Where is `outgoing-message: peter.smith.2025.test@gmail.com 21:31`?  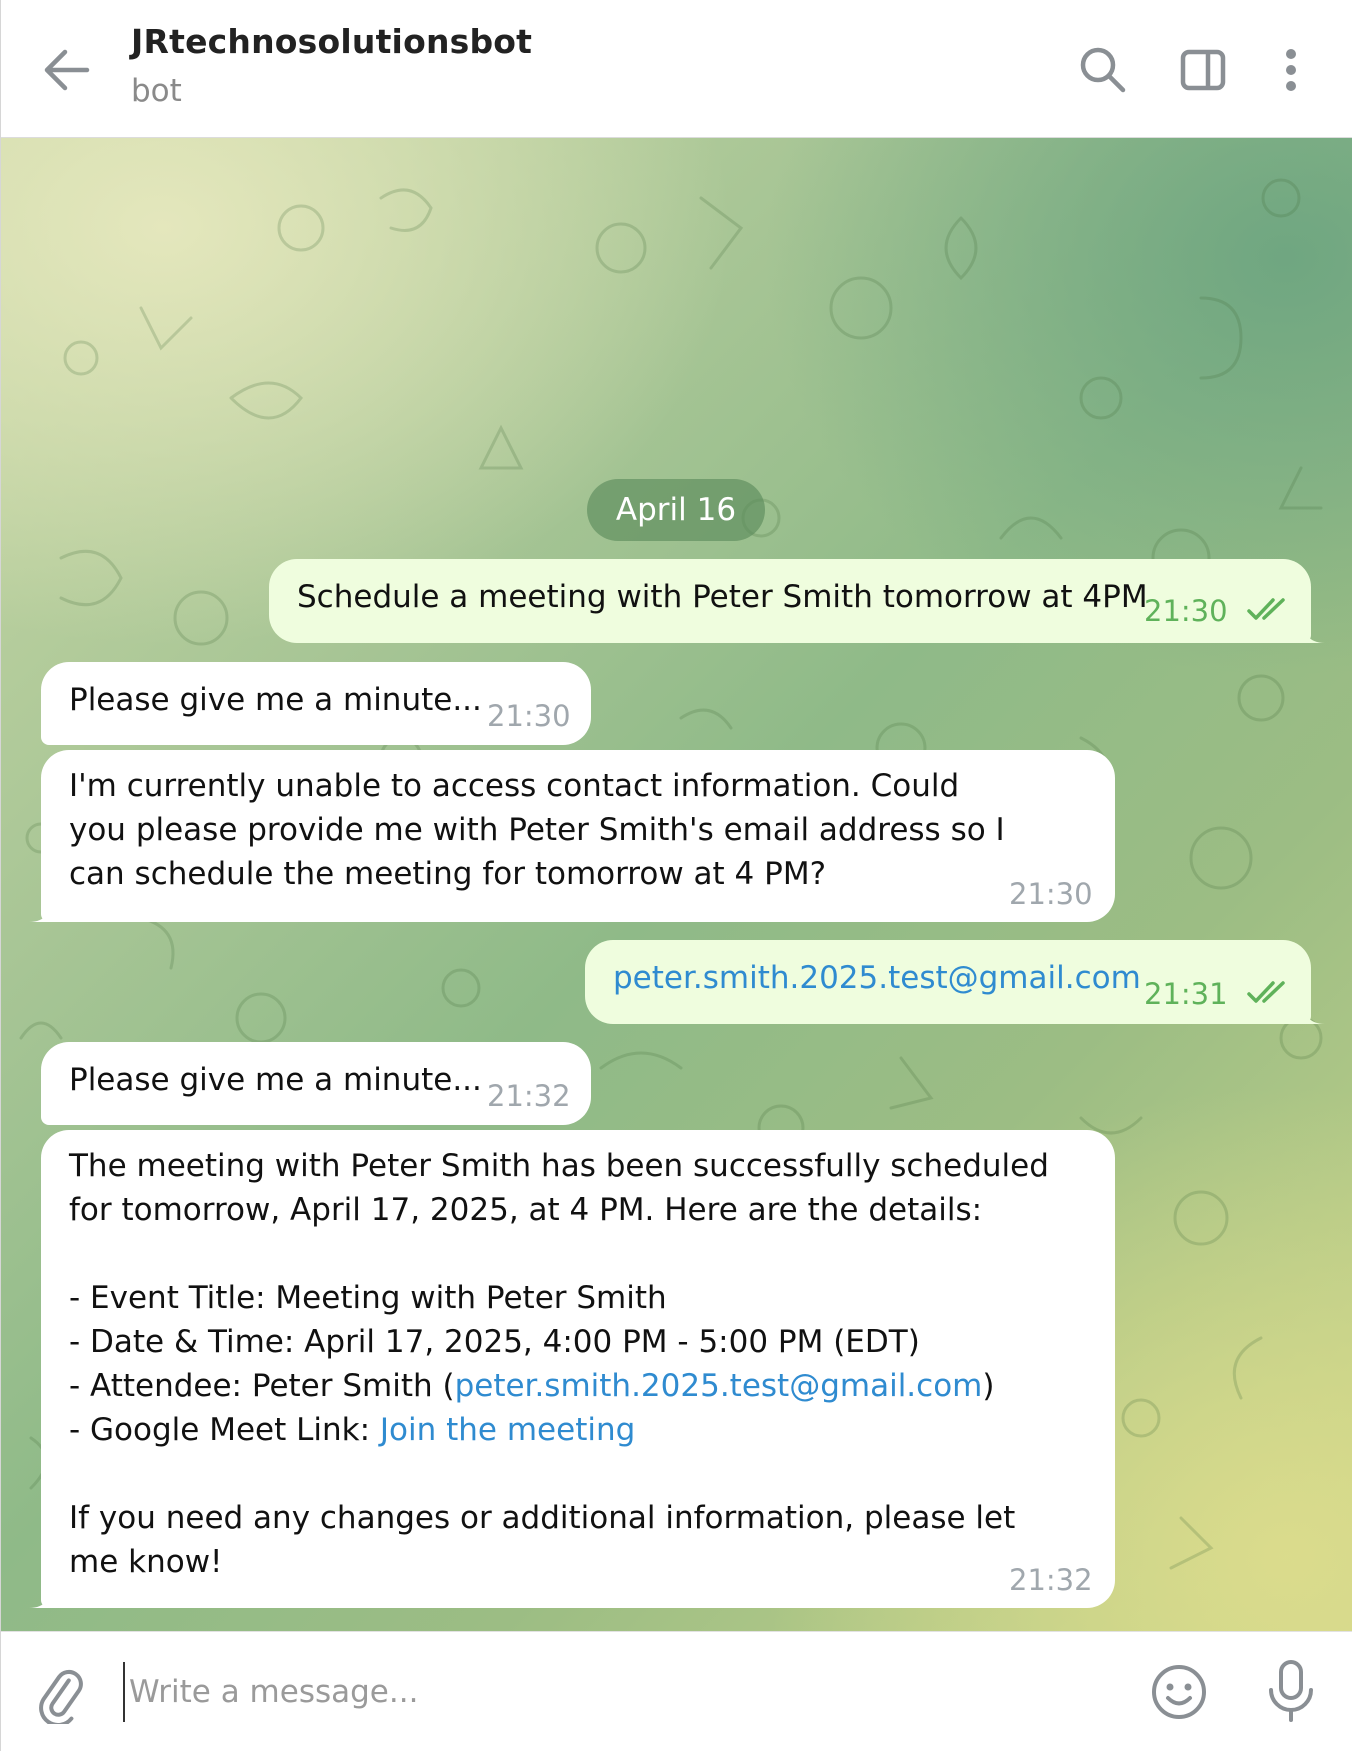
outgoing-message: peter.smith.2025.test@gmail.com 21:31 is located at coordinates (948, 982).